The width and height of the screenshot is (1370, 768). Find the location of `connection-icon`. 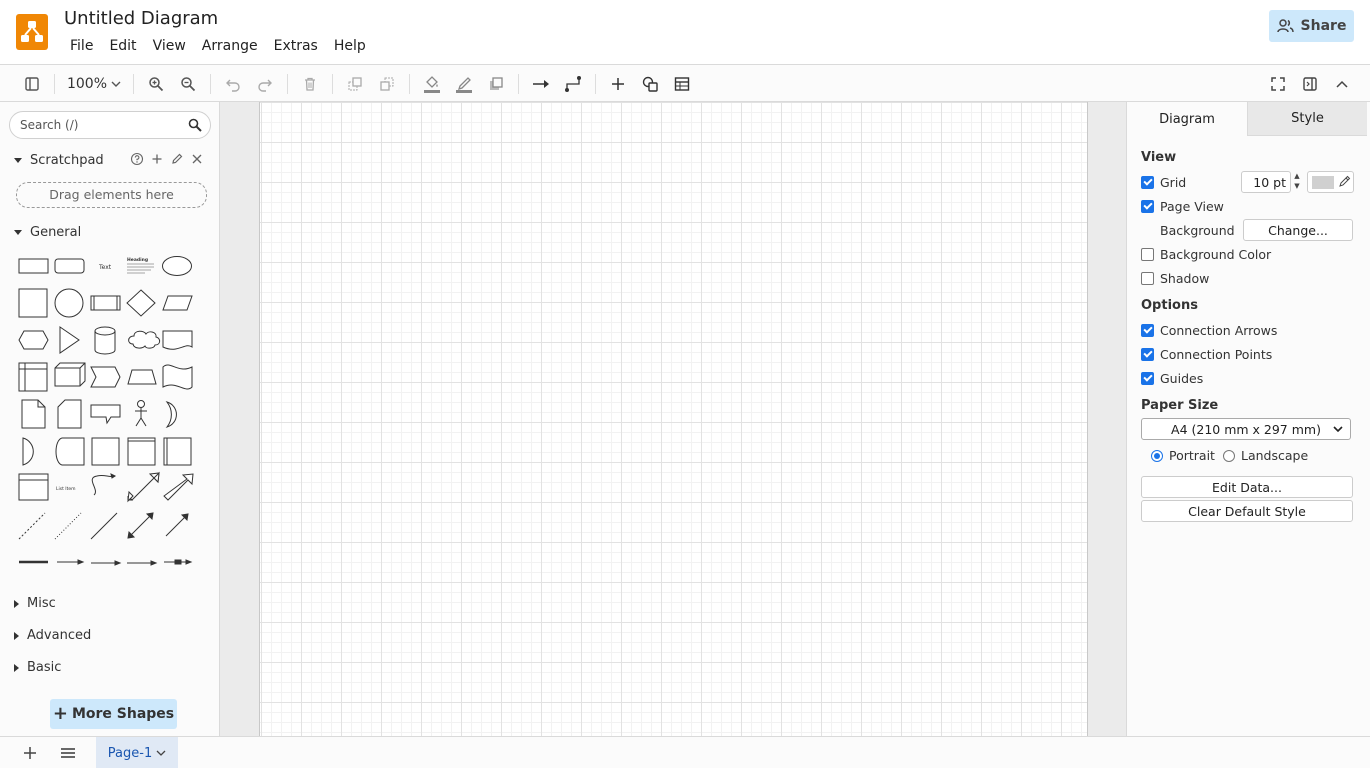

connection-icon is located at coordinates (541, 84).